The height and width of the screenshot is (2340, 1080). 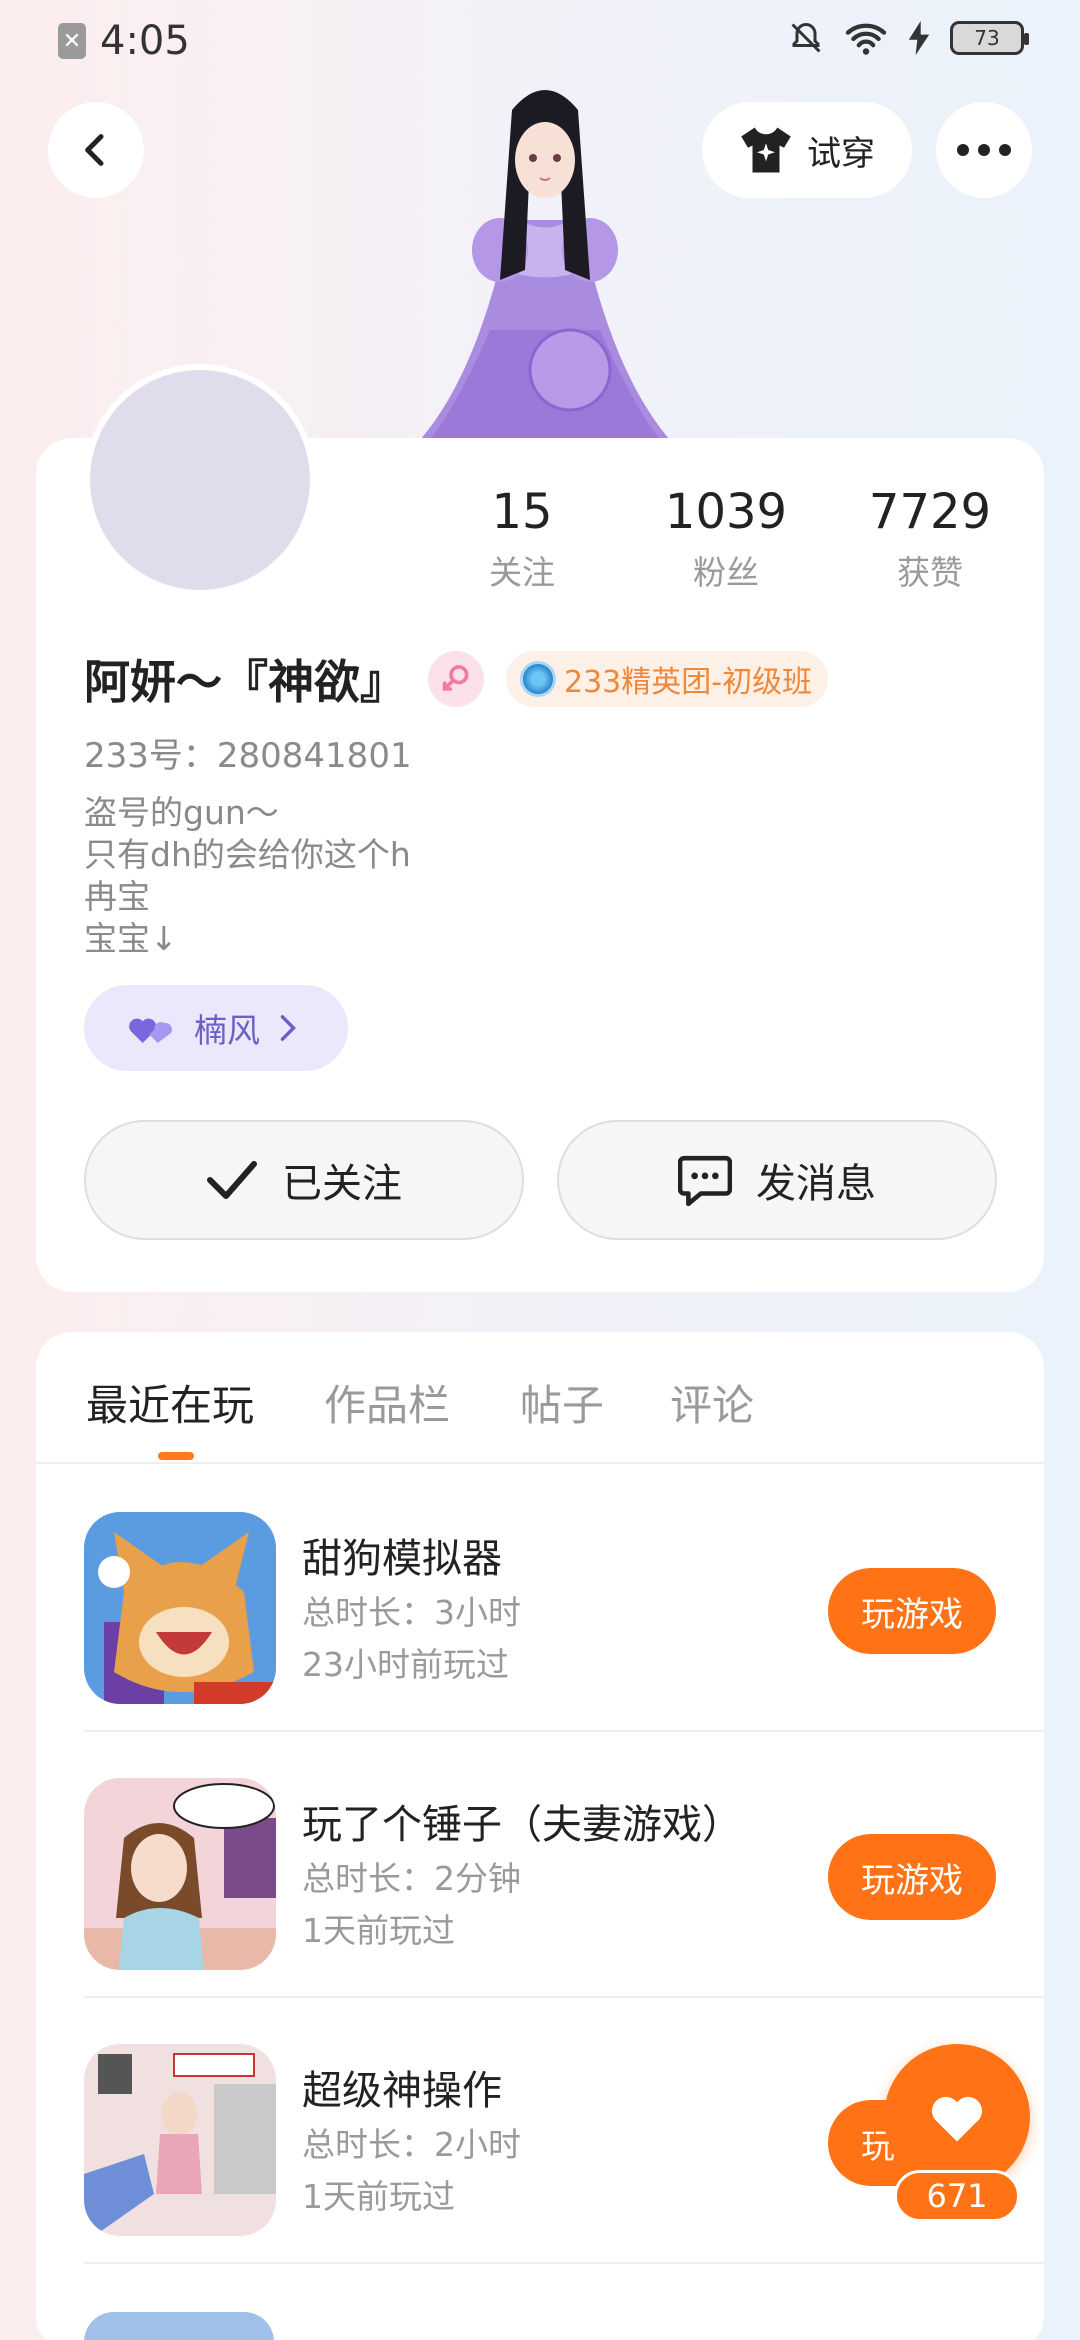 I want to click on profile-tabs: 最近在玩 作品栏 帖子 评论, so click(x=540, y=1398).